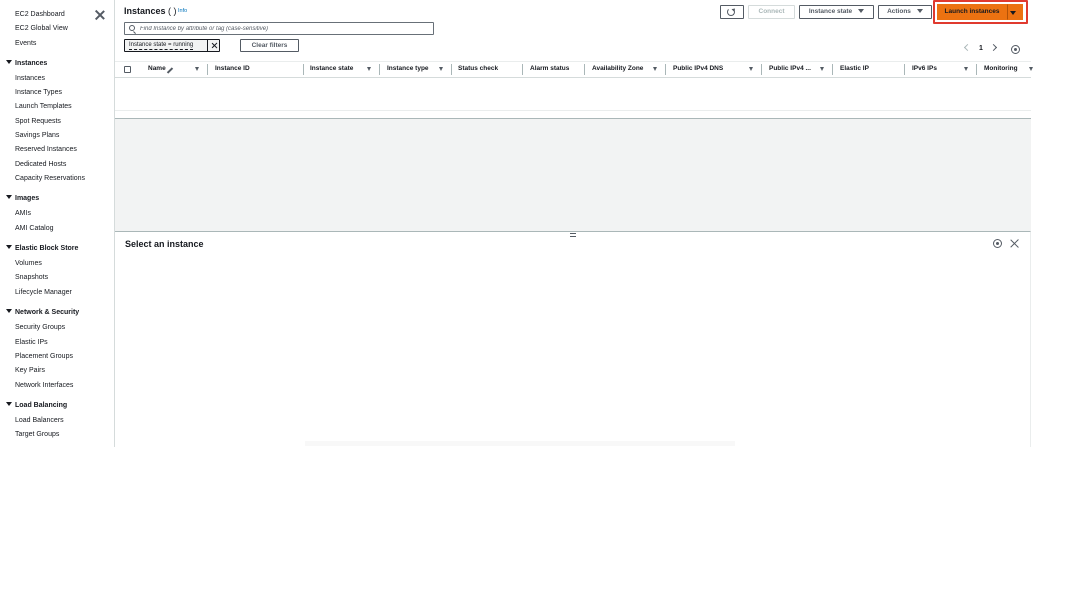  I want to click on column-header-ipv6-ips: IPv6 IPs, so click(924, 68).